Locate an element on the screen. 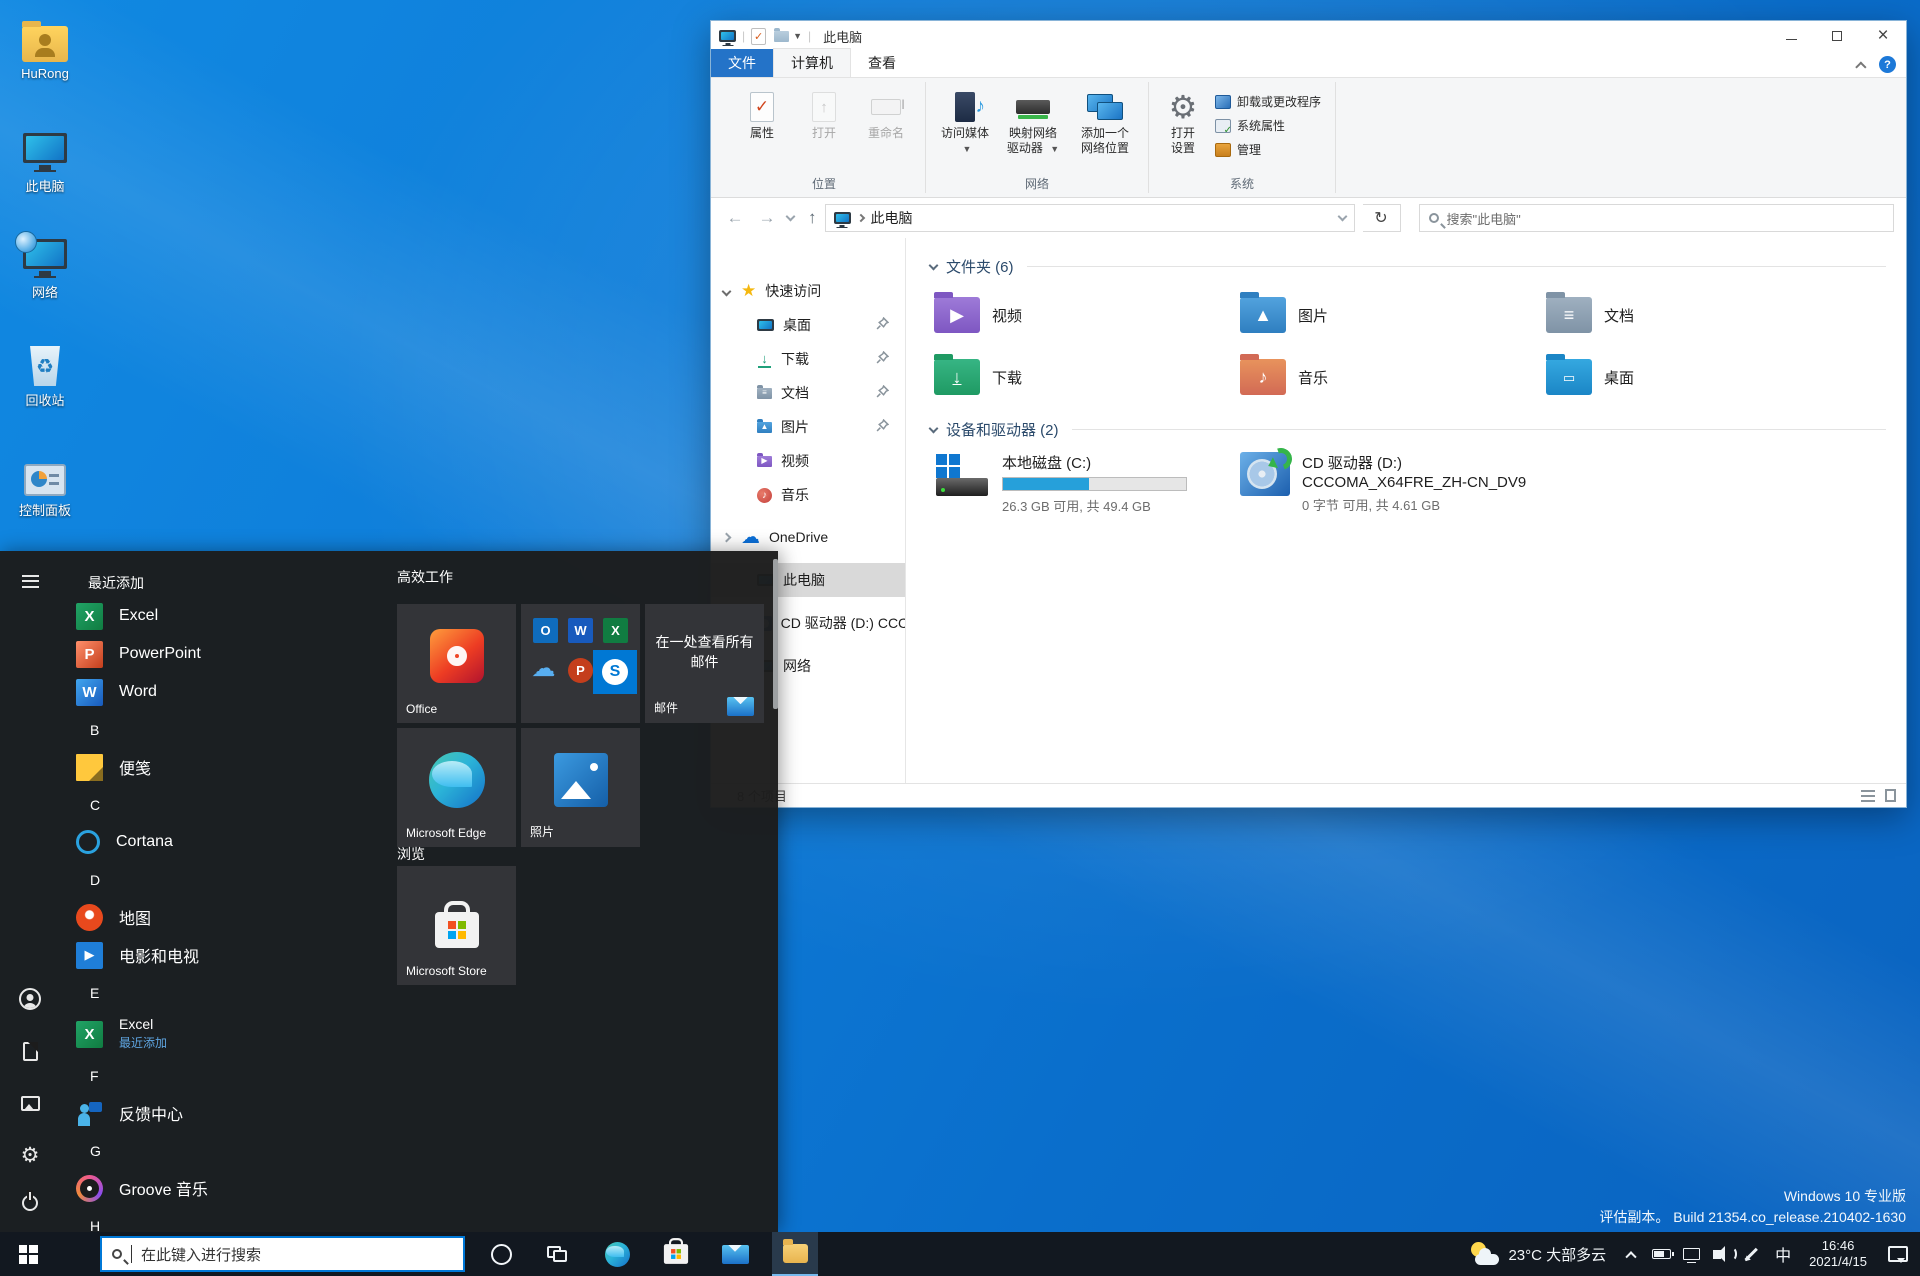 The height and width of the screenshot is (1276, 1920). open-settings-button: ⚙ 打开 设置 is located at coordinates (1183, 120).